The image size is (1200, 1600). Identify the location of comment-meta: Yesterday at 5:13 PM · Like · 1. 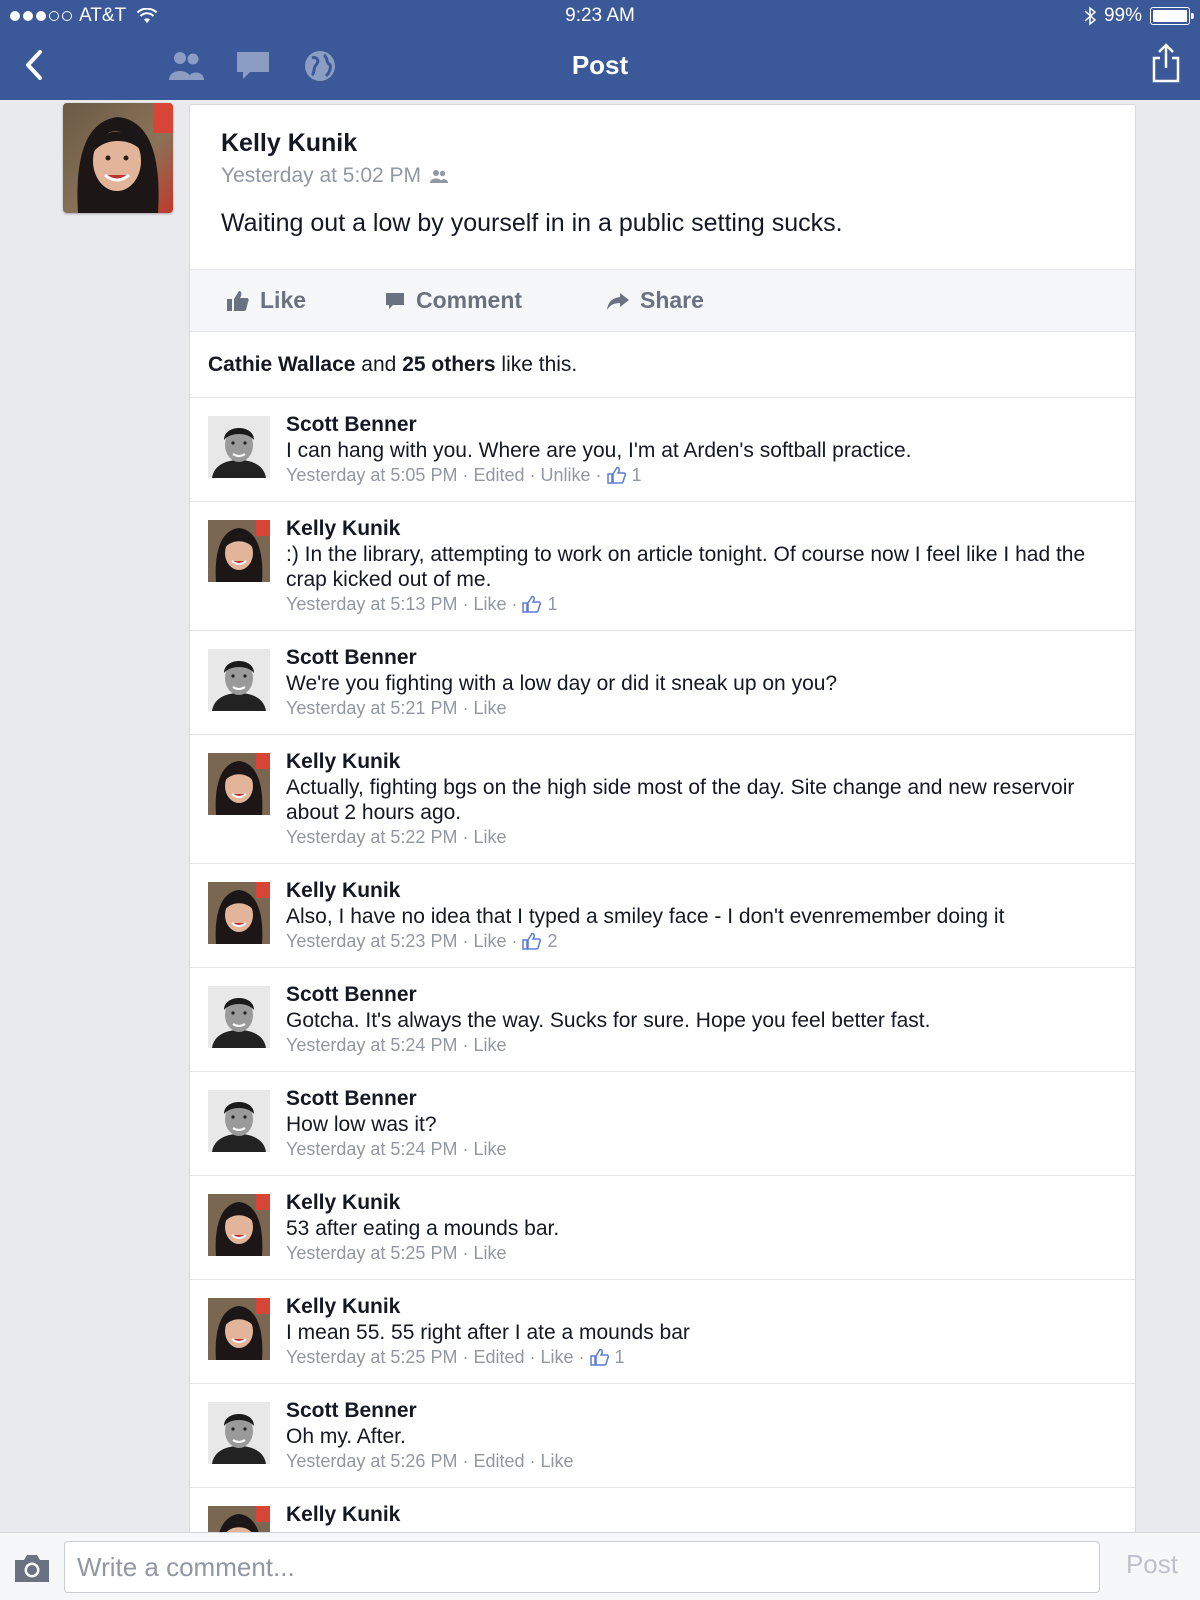
(422, 604).